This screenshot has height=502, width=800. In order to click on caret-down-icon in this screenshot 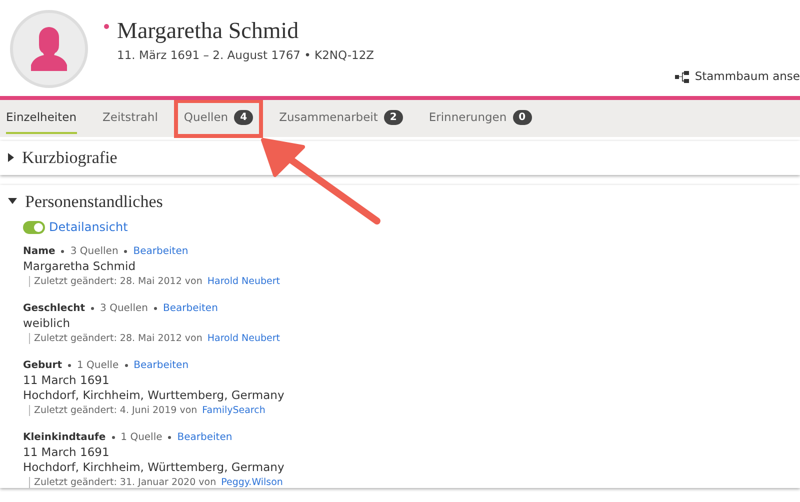, I will do `click(12, 201)`.